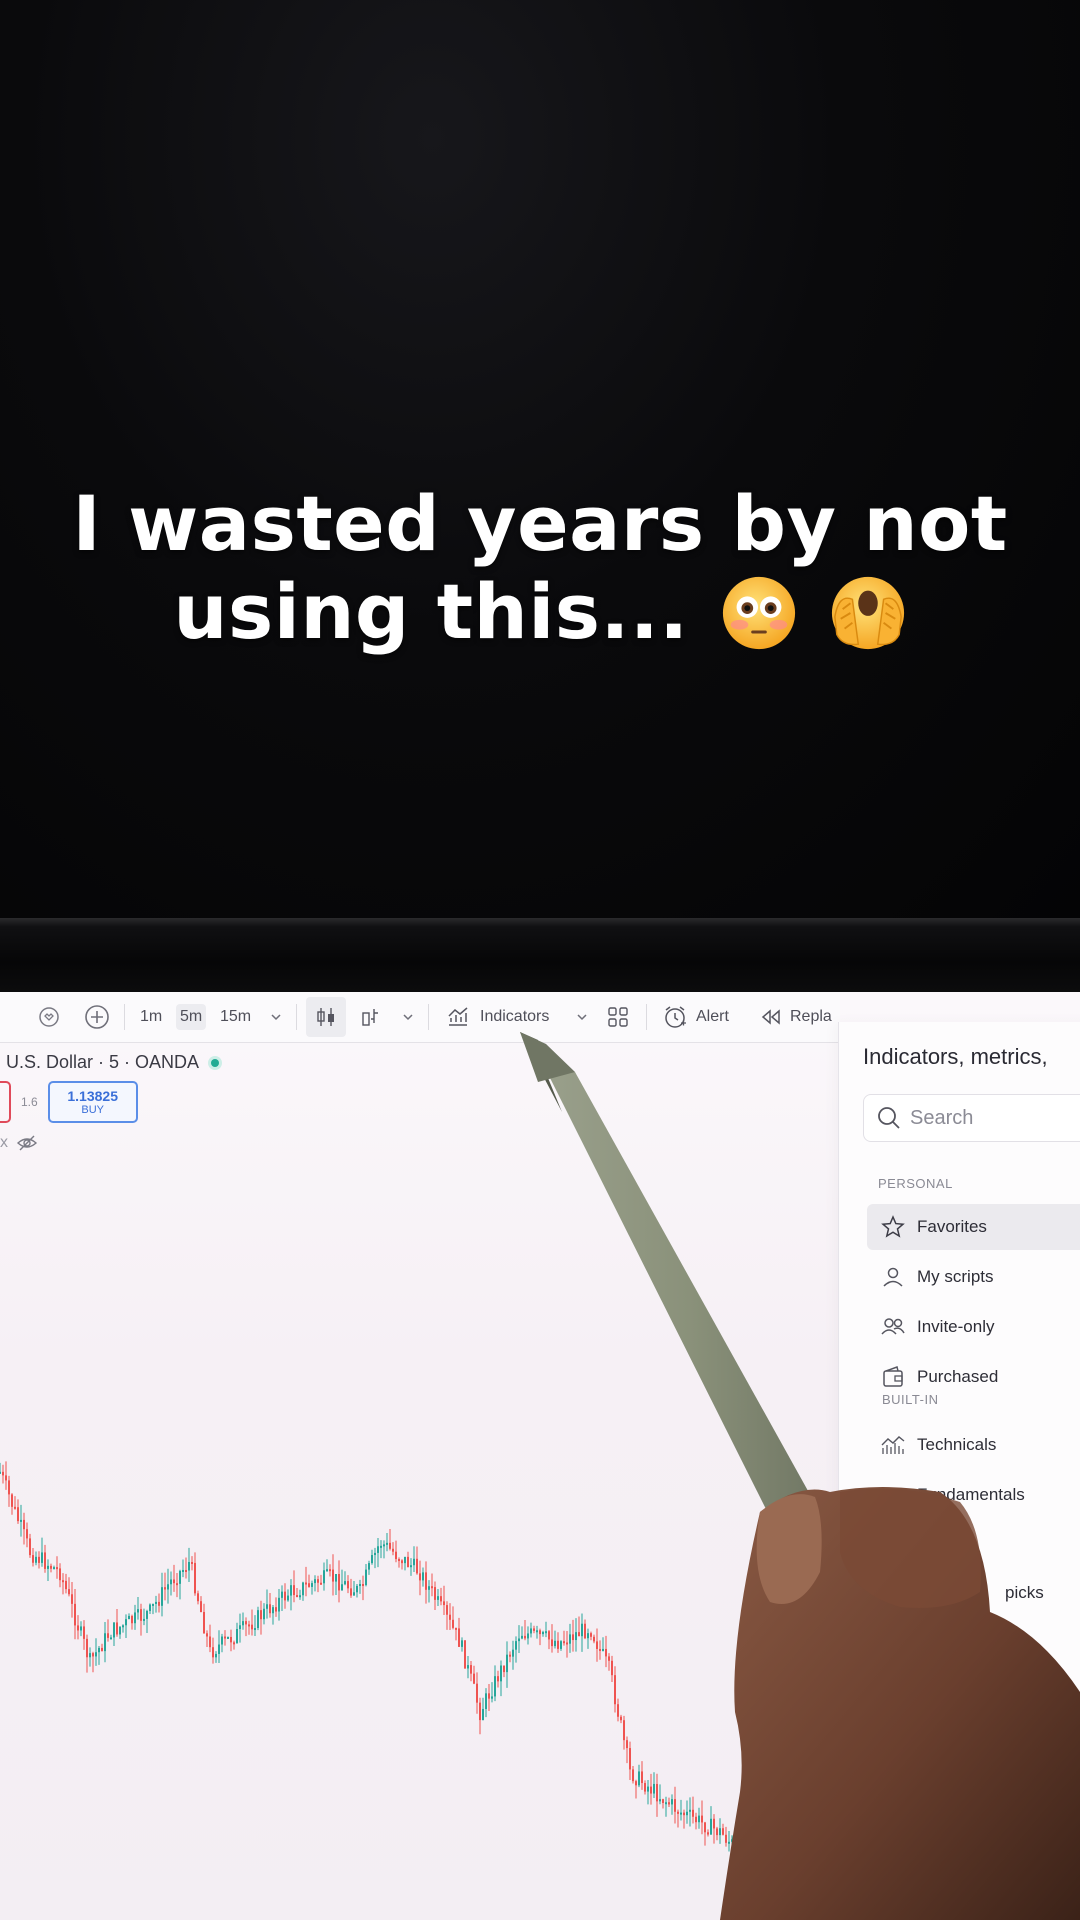 The height and width of the screenshot is (1920, 1080). I want to click on layouts-grid-icon, so click(618, 1017).